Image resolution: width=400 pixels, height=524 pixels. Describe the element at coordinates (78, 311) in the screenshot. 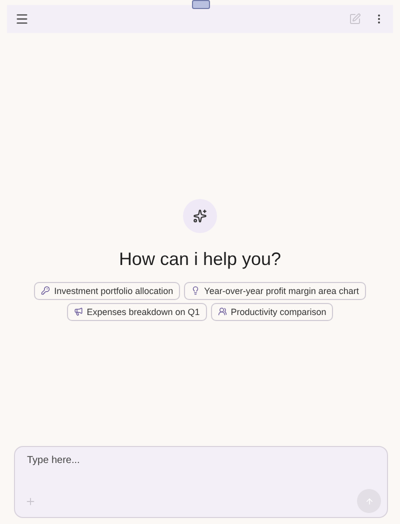

I see `megaphone-icon` at that location.